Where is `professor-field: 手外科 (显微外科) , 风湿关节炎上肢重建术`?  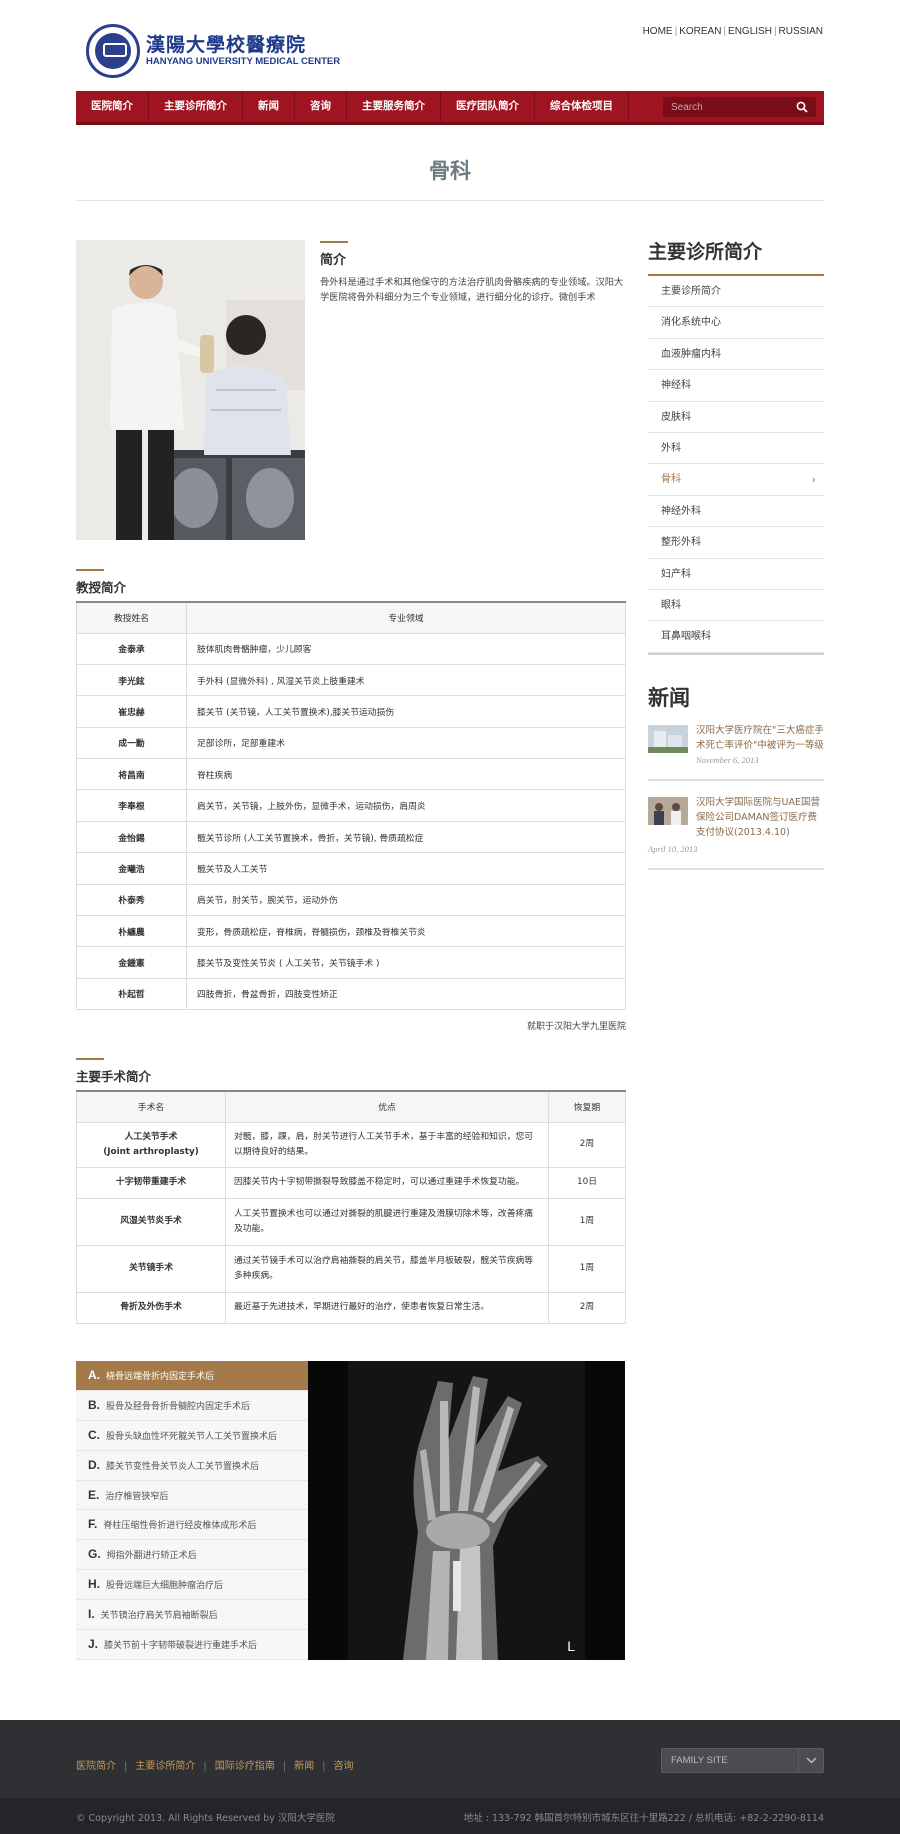
professor-field: 手外科 (显微外科) , 风湿关节炎上肢重建术 is located at coordinates (406, 680).